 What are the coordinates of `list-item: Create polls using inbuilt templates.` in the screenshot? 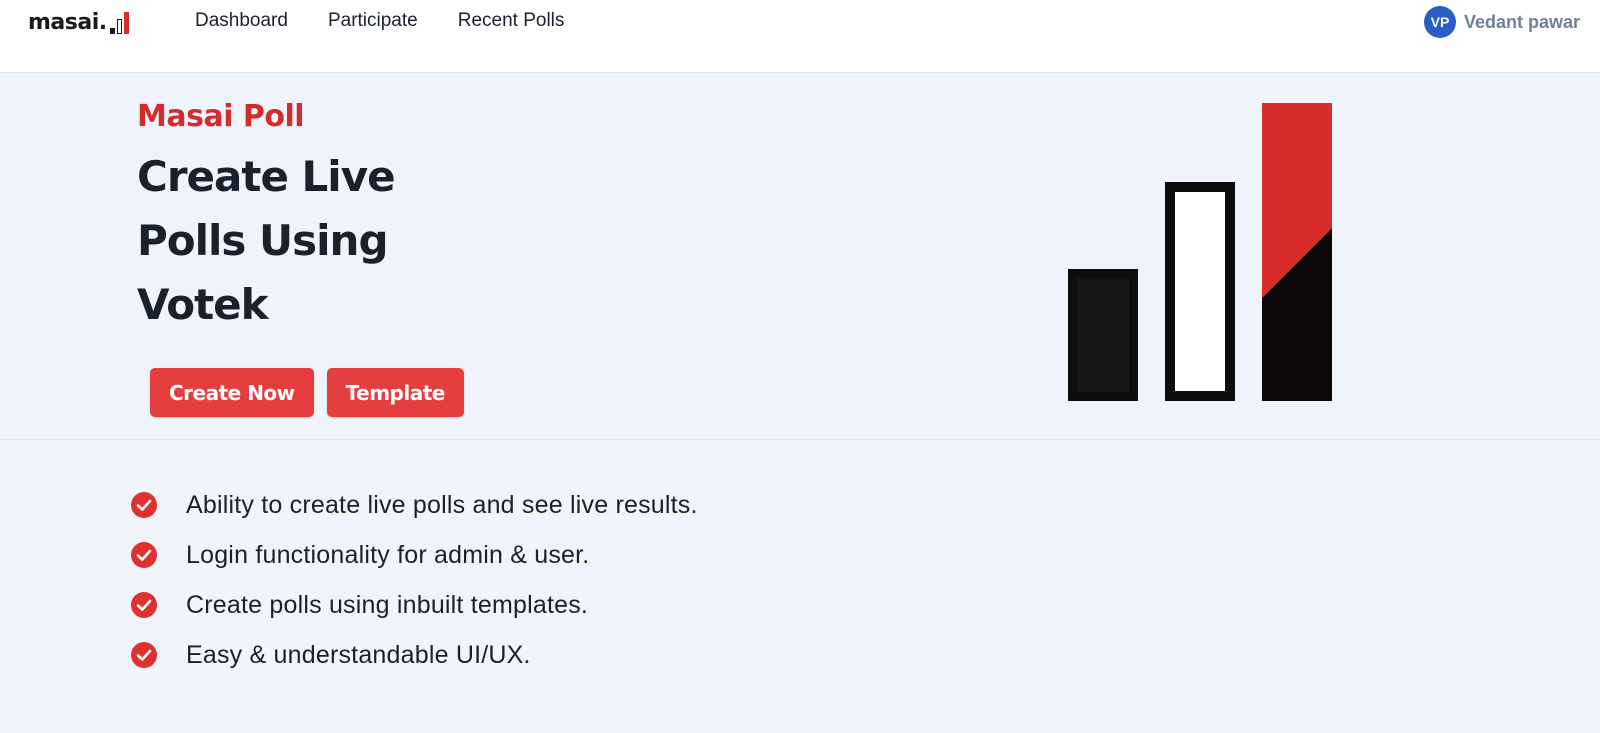 It's located at (414, 605).